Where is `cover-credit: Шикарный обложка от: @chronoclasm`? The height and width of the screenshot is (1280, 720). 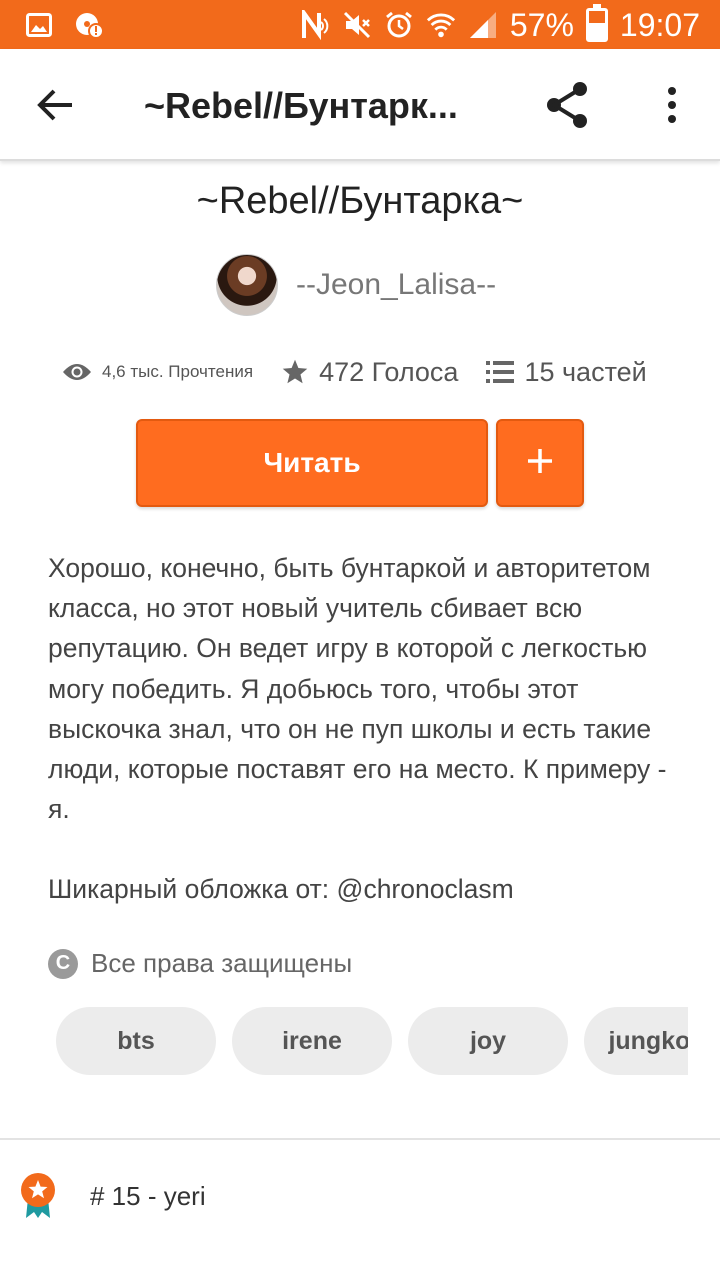 cover-credit: Шикарный обложка от: @chronoclasm is located at coordinates (281, 889).